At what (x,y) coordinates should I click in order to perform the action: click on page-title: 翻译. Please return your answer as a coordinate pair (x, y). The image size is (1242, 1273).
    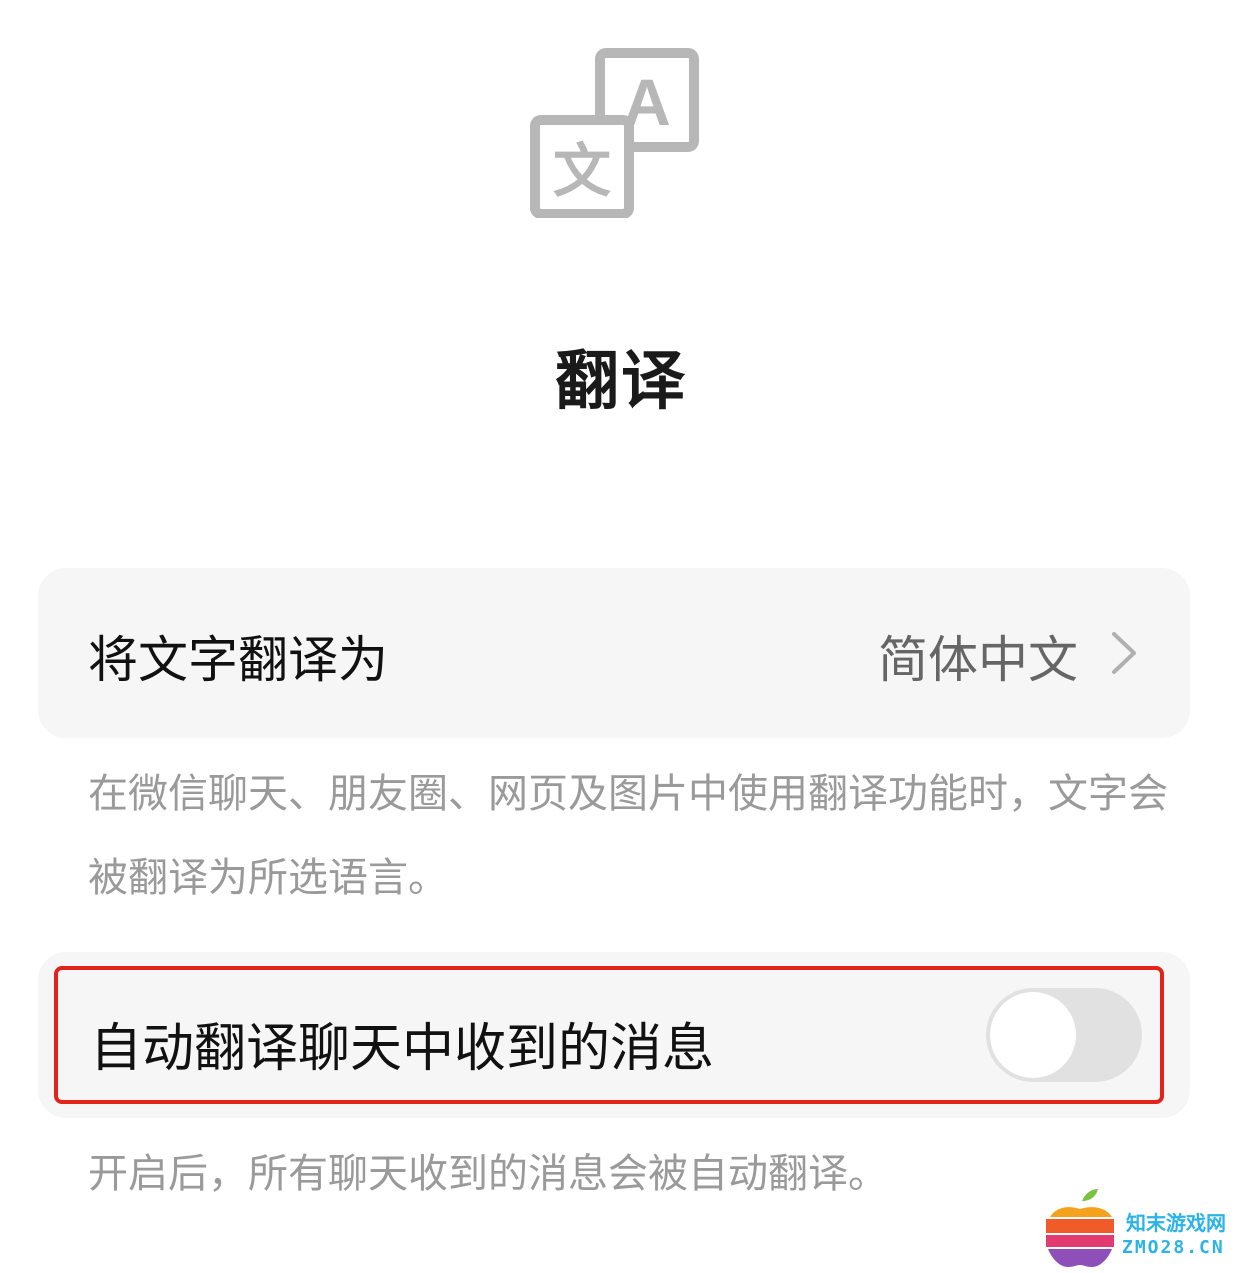
    Looking at the image, I should click on (621, 382).